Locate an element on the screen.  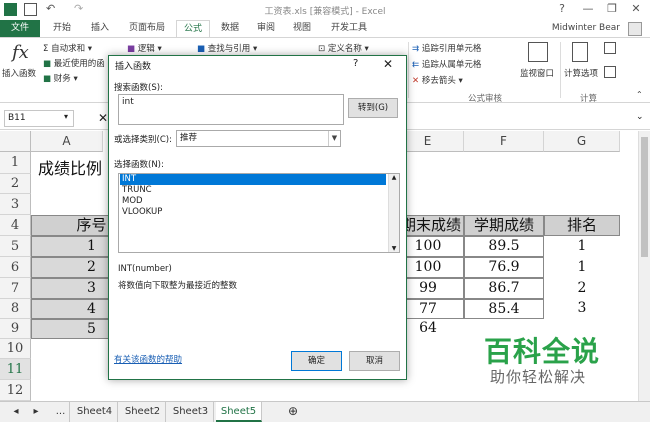
term-score-cell: 89.5 is located at coordinates (504, 246).